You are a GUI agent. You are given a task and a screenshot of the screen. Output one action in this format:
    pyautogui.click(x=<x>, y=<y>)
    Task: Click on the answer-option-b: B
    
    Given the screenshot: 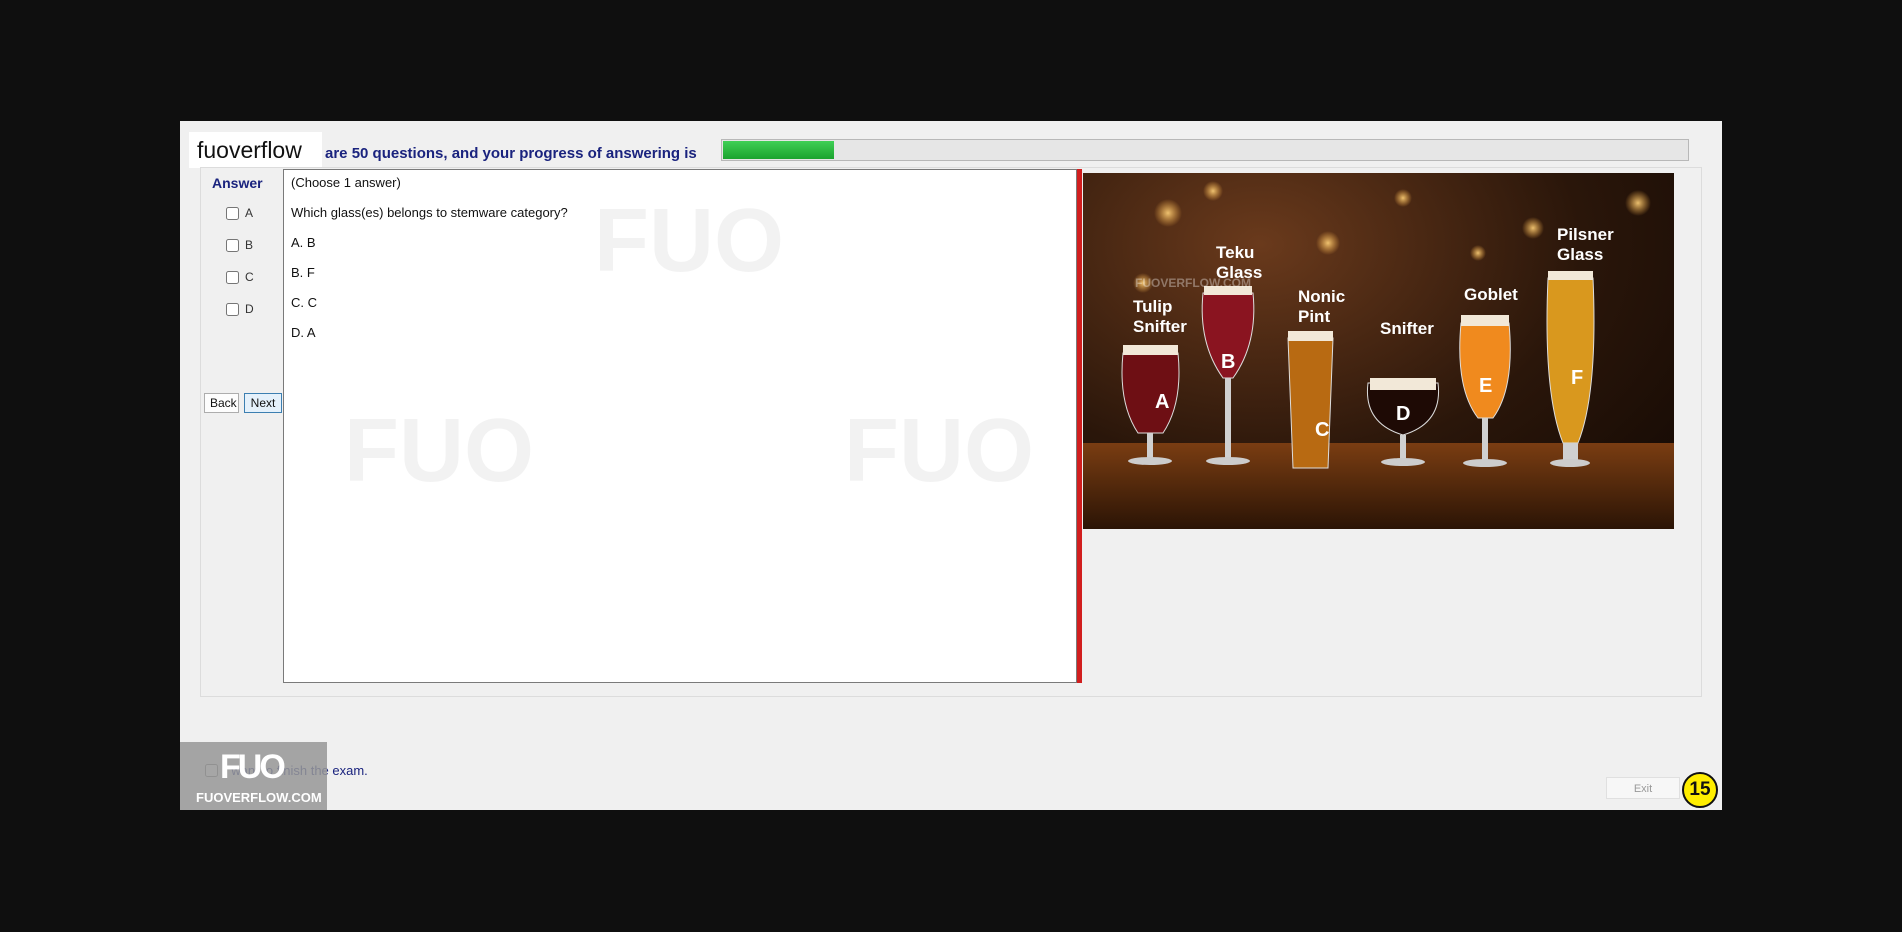 What is the action you would take?
    pyautogui.click(x=239, y=245)
    